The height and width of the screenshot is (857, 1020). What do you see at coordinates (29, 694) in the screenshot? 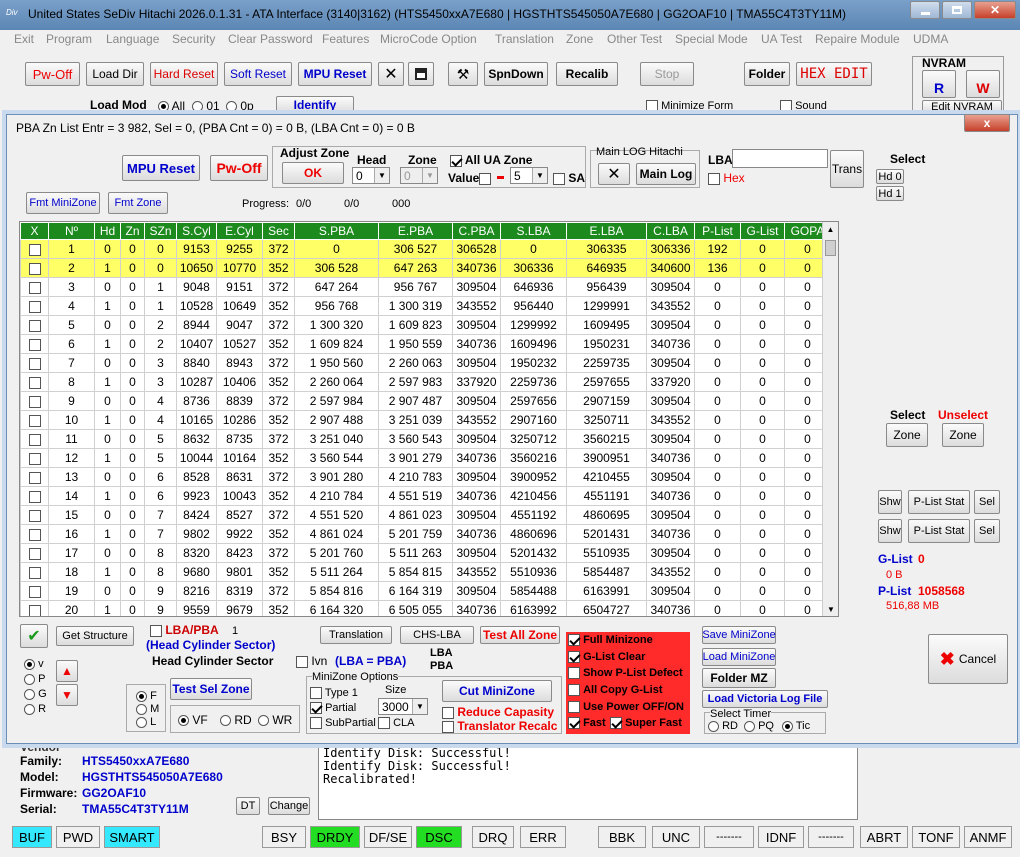
I see `radio-g-dot` at bounding box center [29, 694].